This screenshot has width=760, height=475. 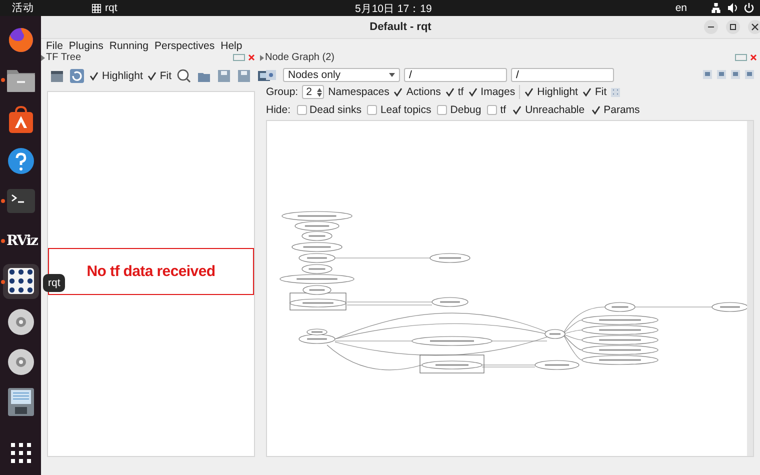 What do you see at coordinates (54, 46) in the screenshot?
I see `menu-item: File` at bounding box center [54, 46].